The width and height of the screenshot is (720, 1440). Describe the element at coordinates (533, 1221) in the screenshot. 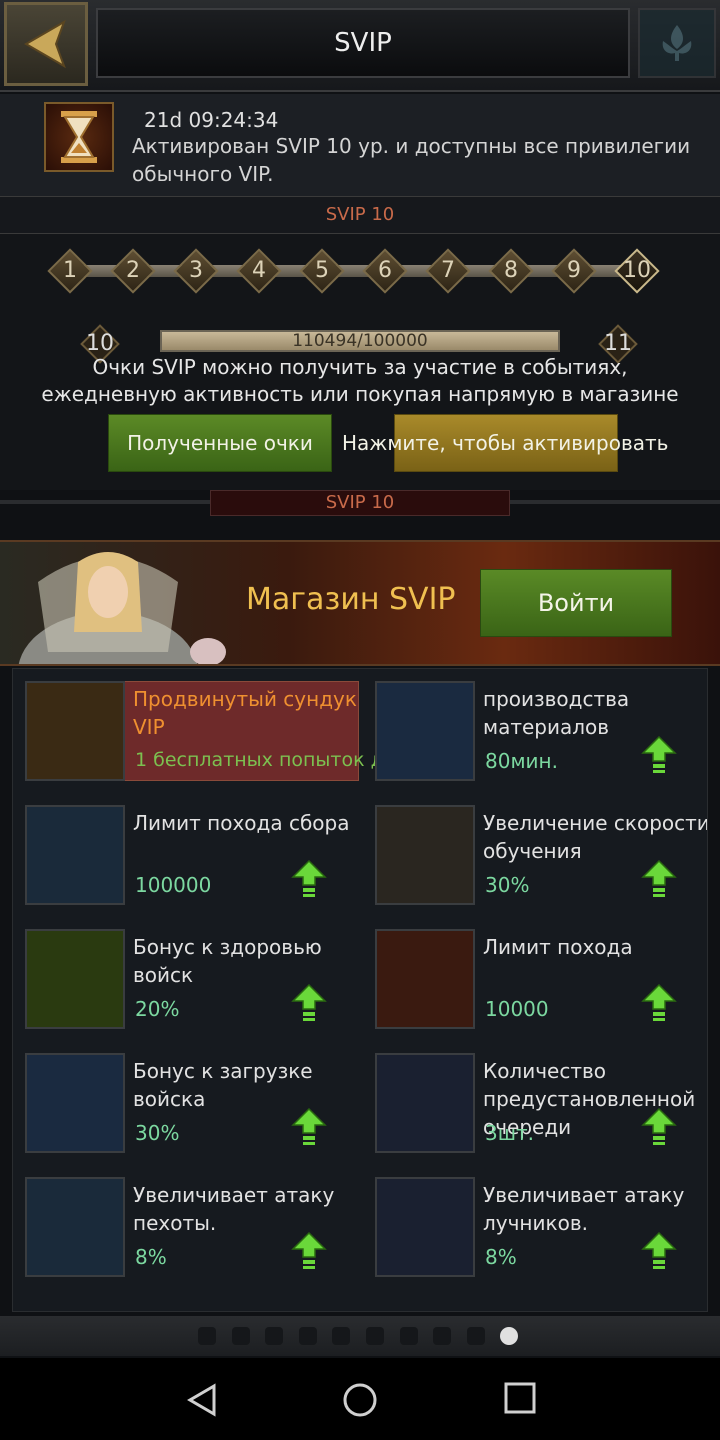

I see `privilege-item: Увеличивает атаку лучников. 8%` at that location.